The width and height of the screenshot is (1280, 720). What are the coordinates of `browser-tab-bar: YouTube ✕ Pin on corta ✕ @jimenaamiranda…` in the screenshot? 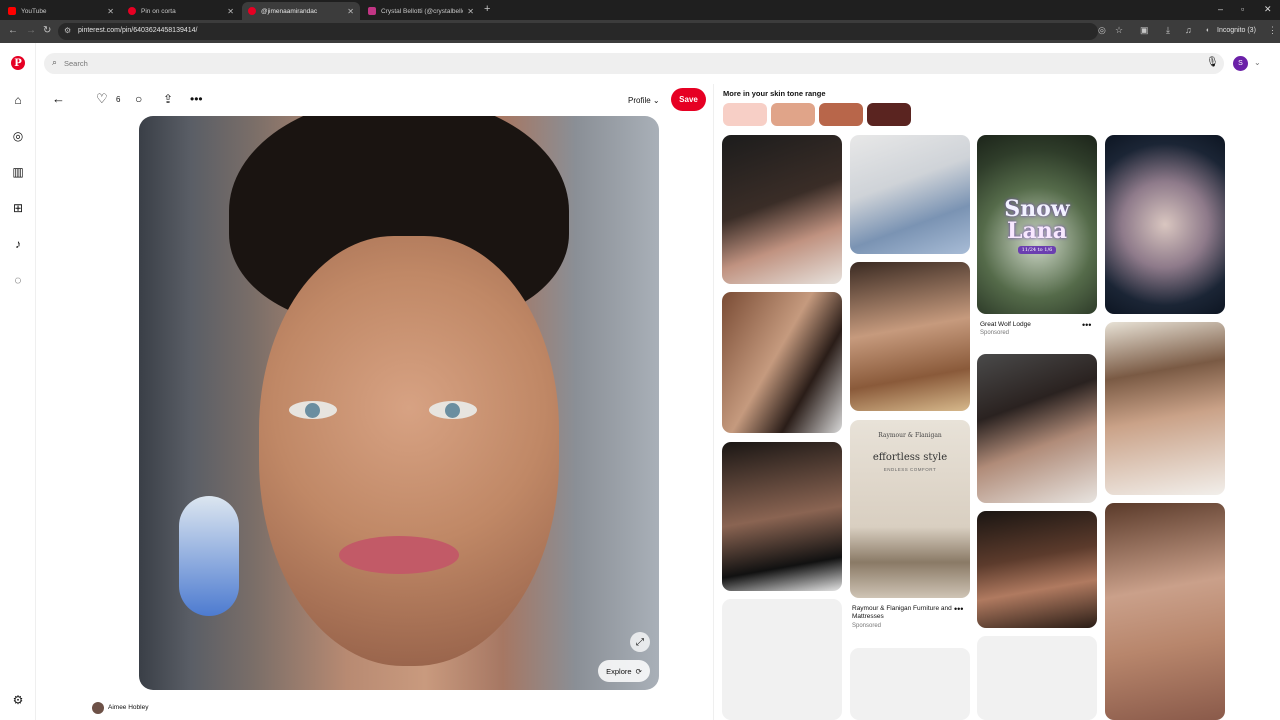 It's located at (640, 10).